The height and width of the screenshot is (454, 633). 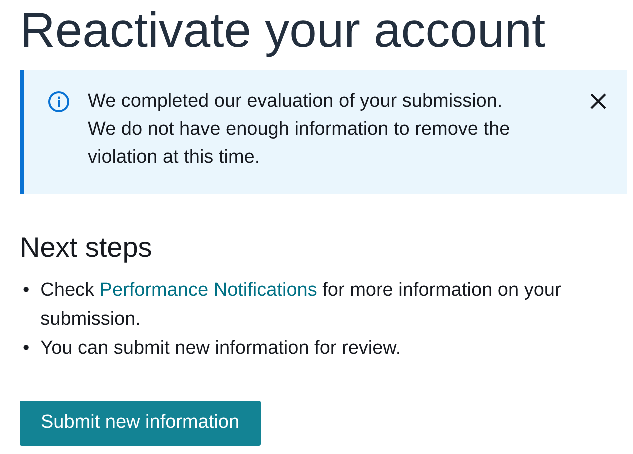 I want to click on step-item: Check Performance Notifications for more information on your submission., so click(x=301, y=305).